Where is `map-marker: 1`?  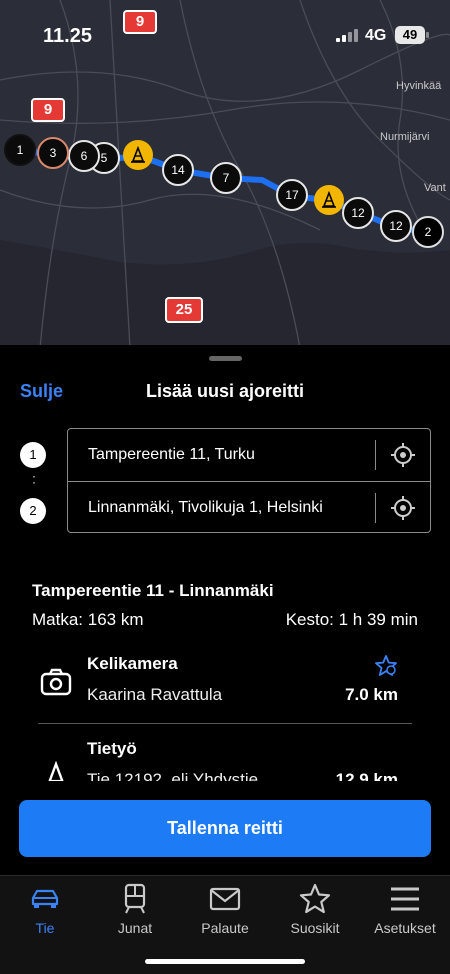
map-marker: 1 is located at coordinates (20, 150).